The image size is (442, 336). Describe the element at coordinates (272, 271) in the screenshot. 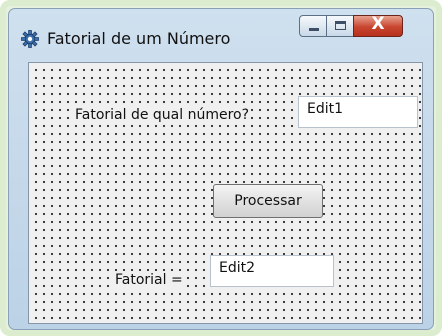

I see `result-output: Edit2` at that location.